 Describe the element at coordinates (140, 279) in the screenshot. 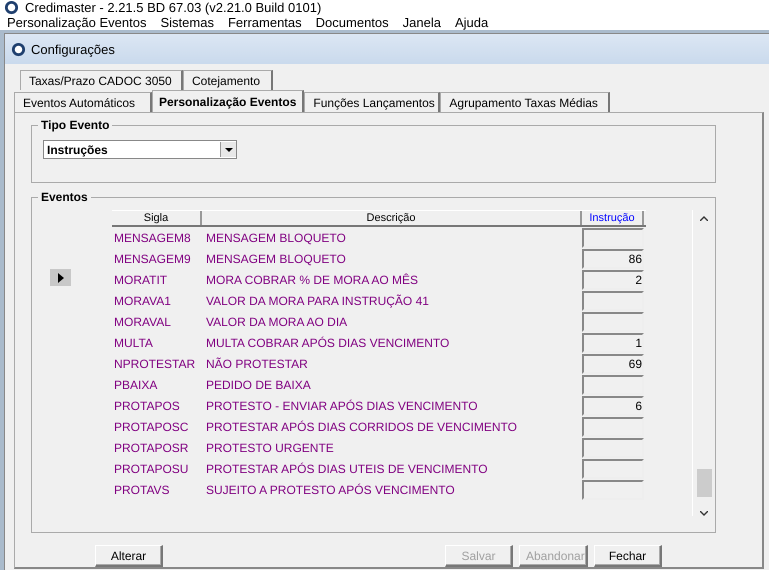

I see `table-cell-text: MORATIT` at that location.